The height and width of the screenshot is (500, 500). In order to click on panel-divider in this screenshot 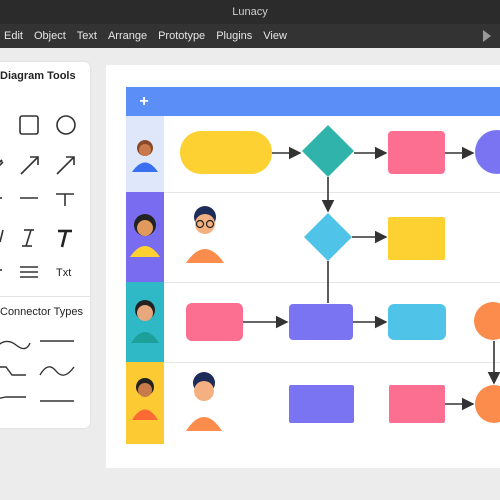, I will do `click(45, 296)`.